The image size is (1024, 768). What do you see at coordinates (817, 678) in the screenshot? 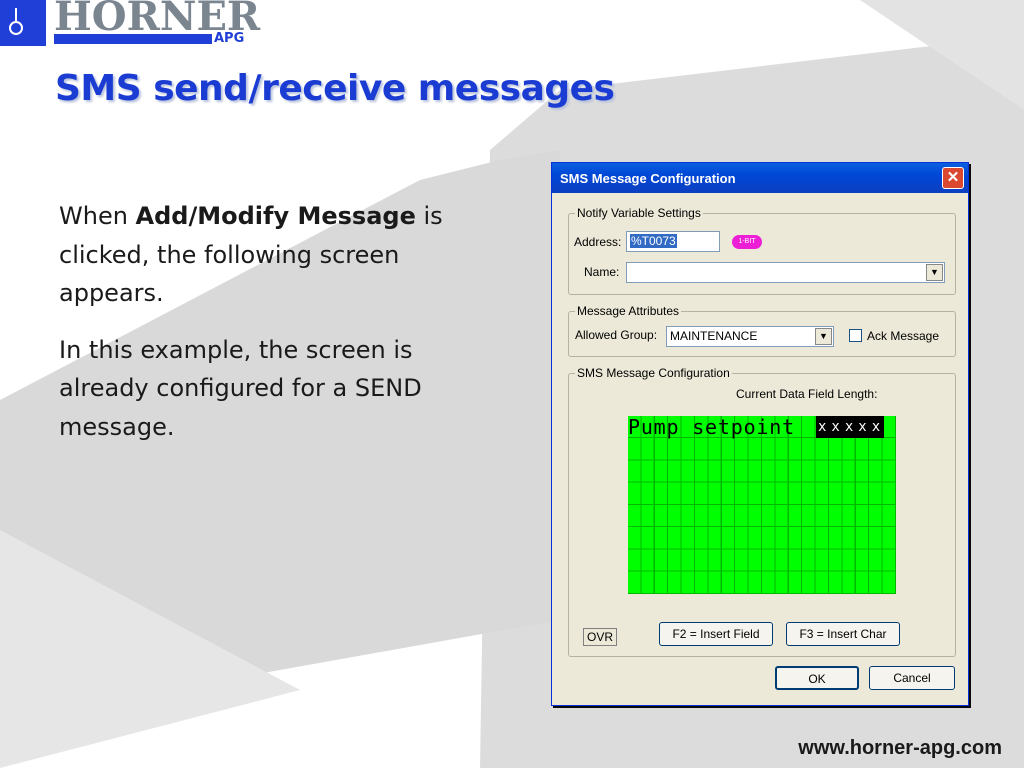
I see `ok-button: OK` at bounding box center [817, 678].